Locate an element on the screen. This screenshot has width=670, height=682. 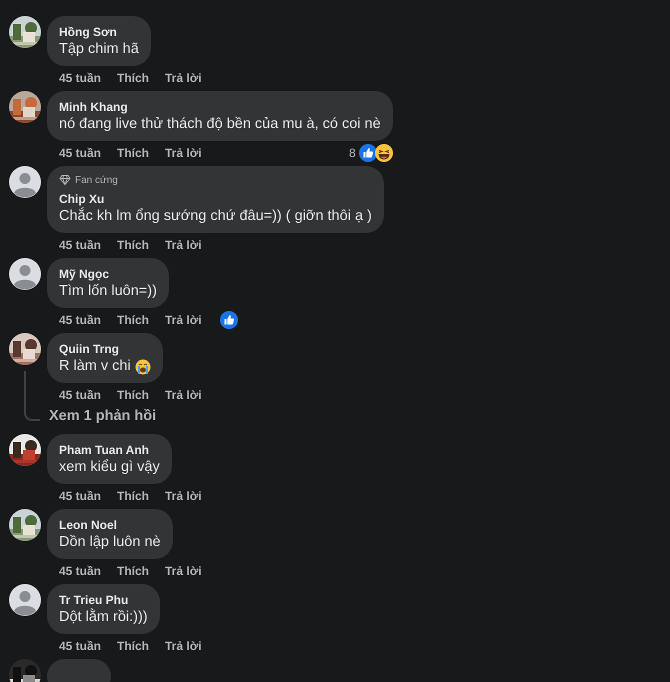
commenter-name: Quiin Trng is located at coordinates (105, 349).